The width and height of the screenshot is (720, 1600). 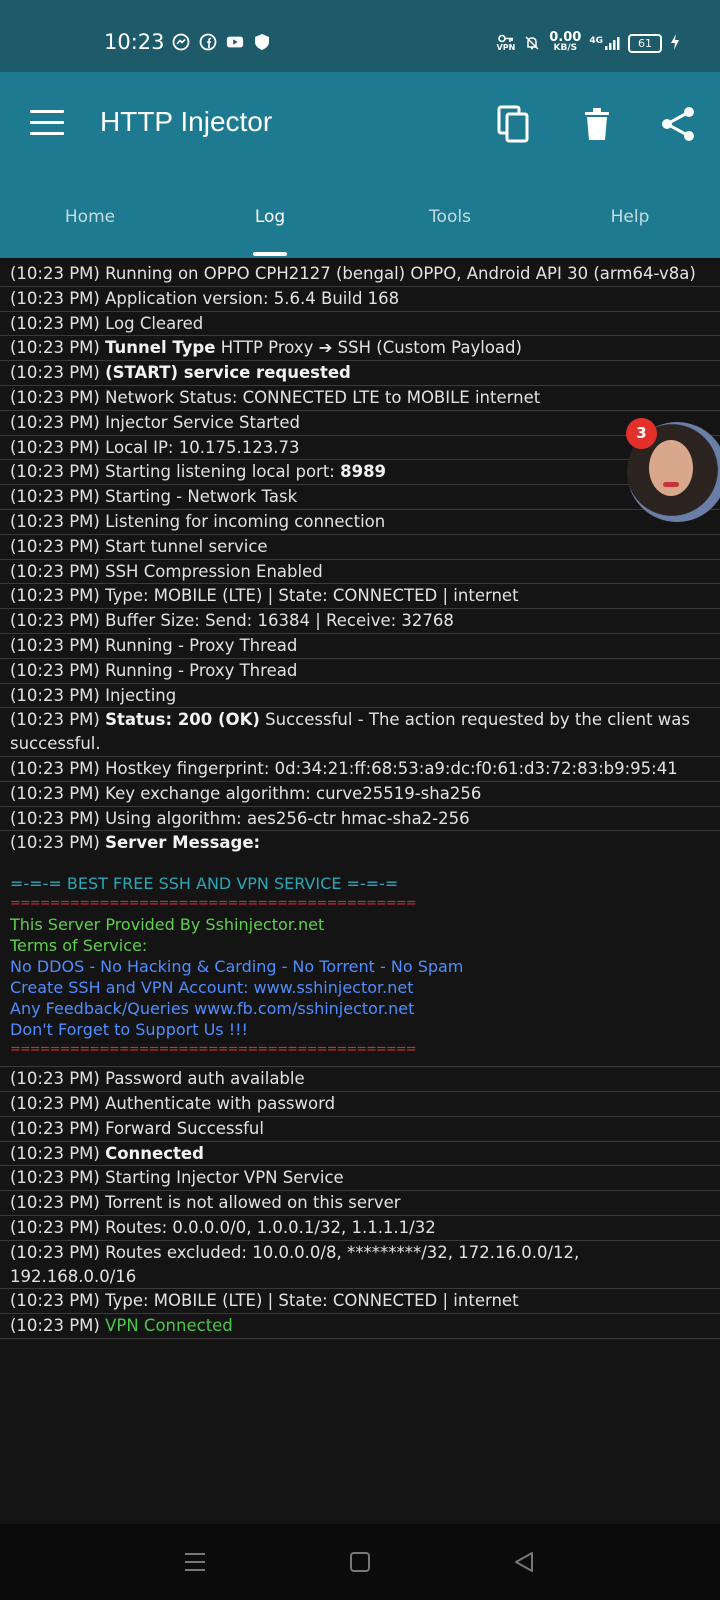 What do you see at coordinates (565, 48) in the screenshot?
I see `speed-unit: KB/S` at bounding box center [565, 48].